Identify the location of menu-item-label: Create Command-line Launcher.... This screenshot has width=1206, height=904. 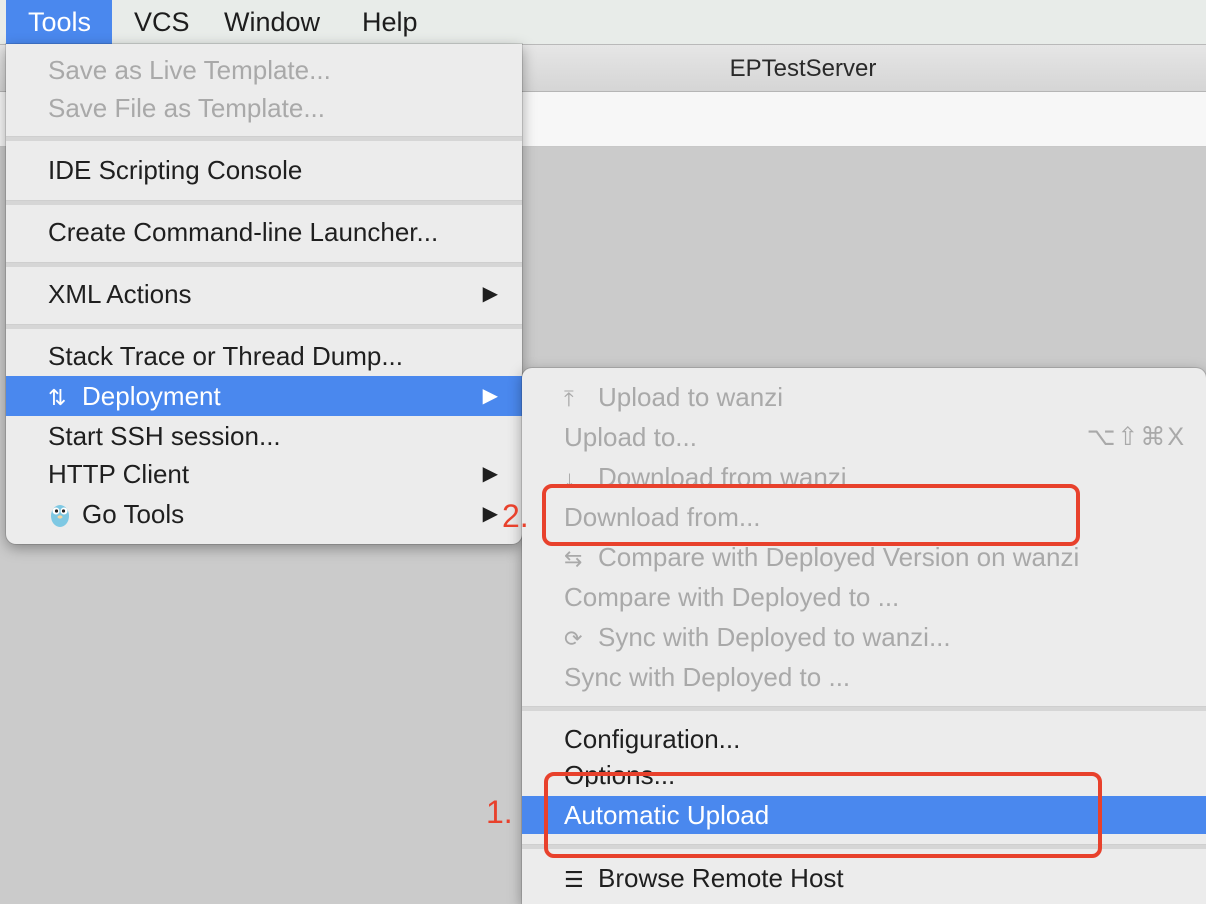
(243, 232).